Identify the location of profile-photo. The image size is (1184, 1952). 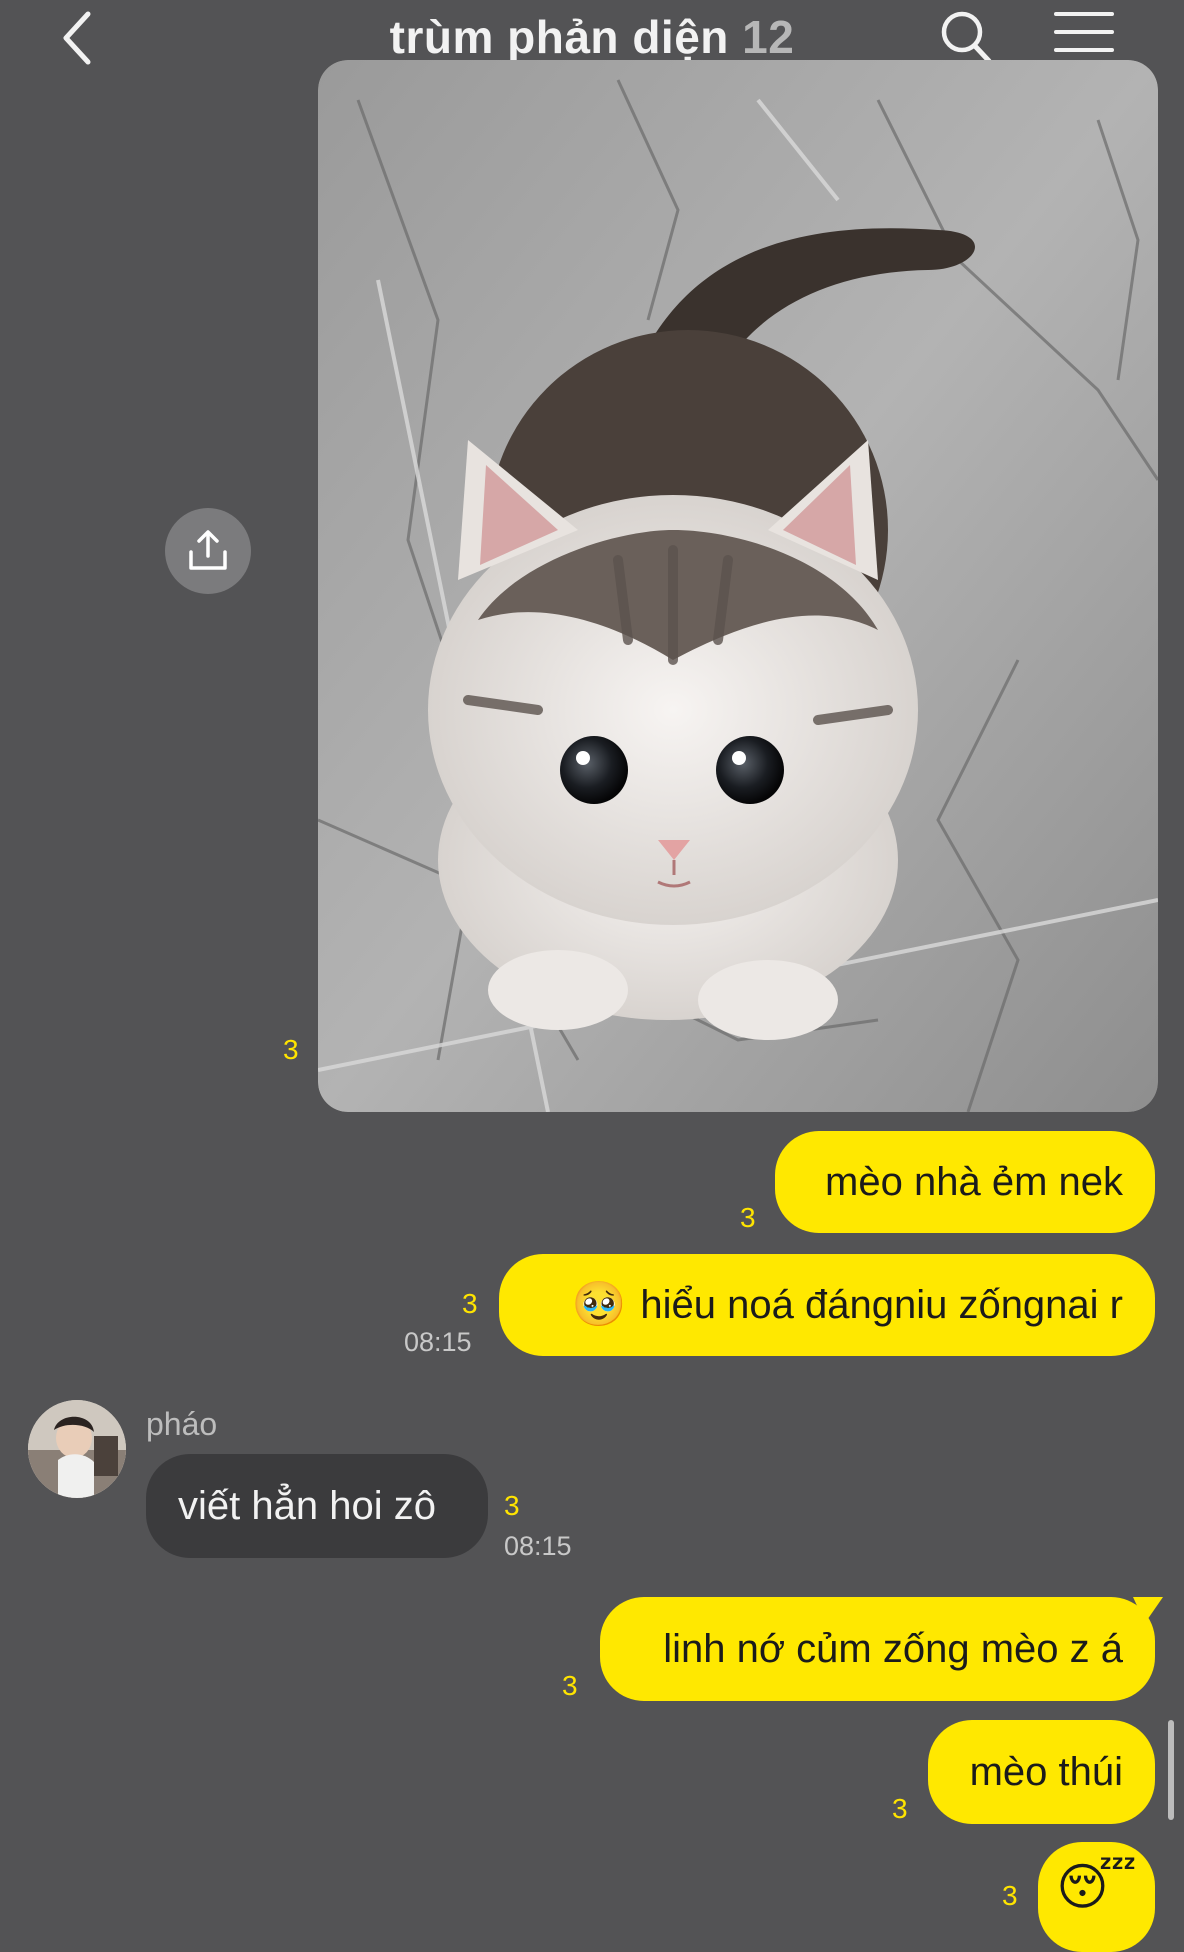
(77, 1449).